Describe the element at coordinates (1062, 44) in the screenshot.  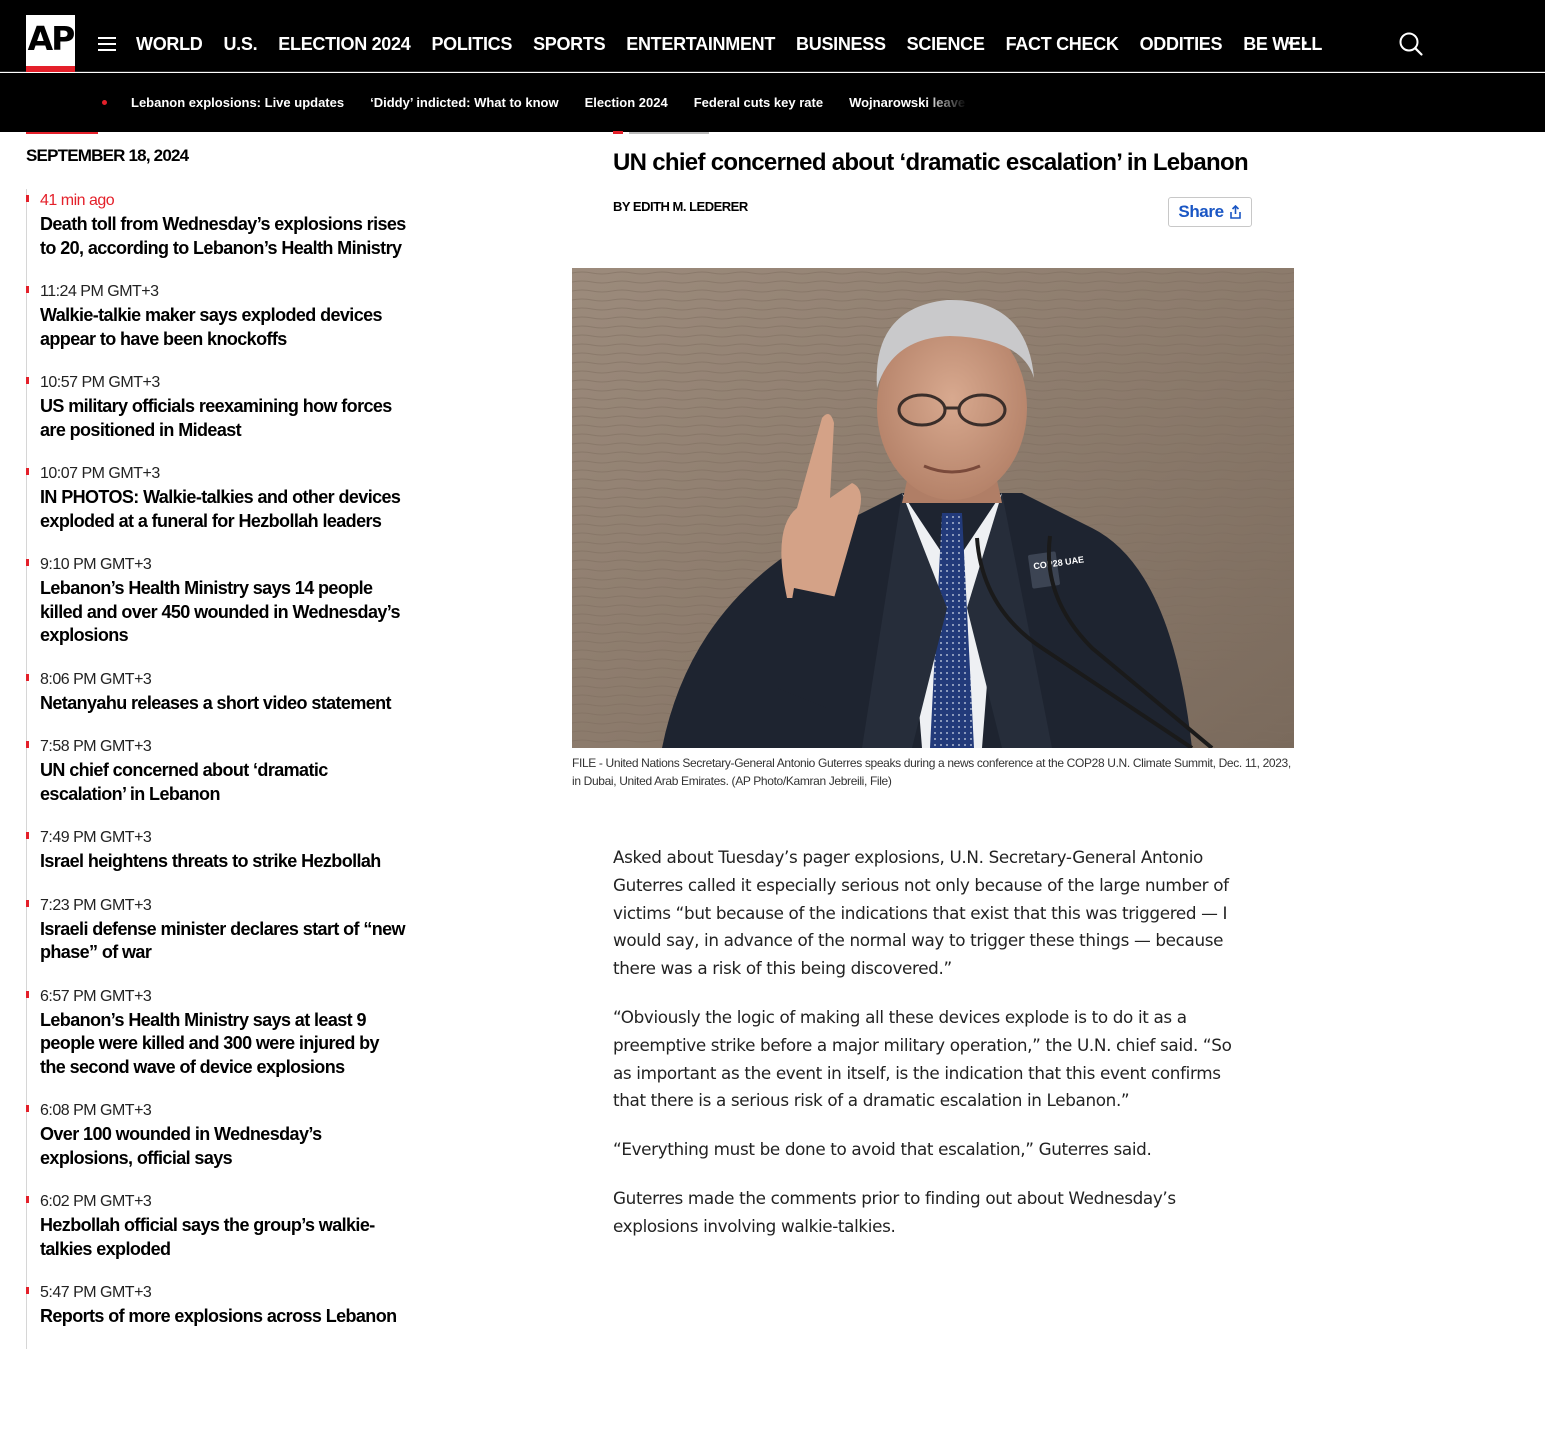
I see `nav-fact-check: FACT CHECK` at that location.